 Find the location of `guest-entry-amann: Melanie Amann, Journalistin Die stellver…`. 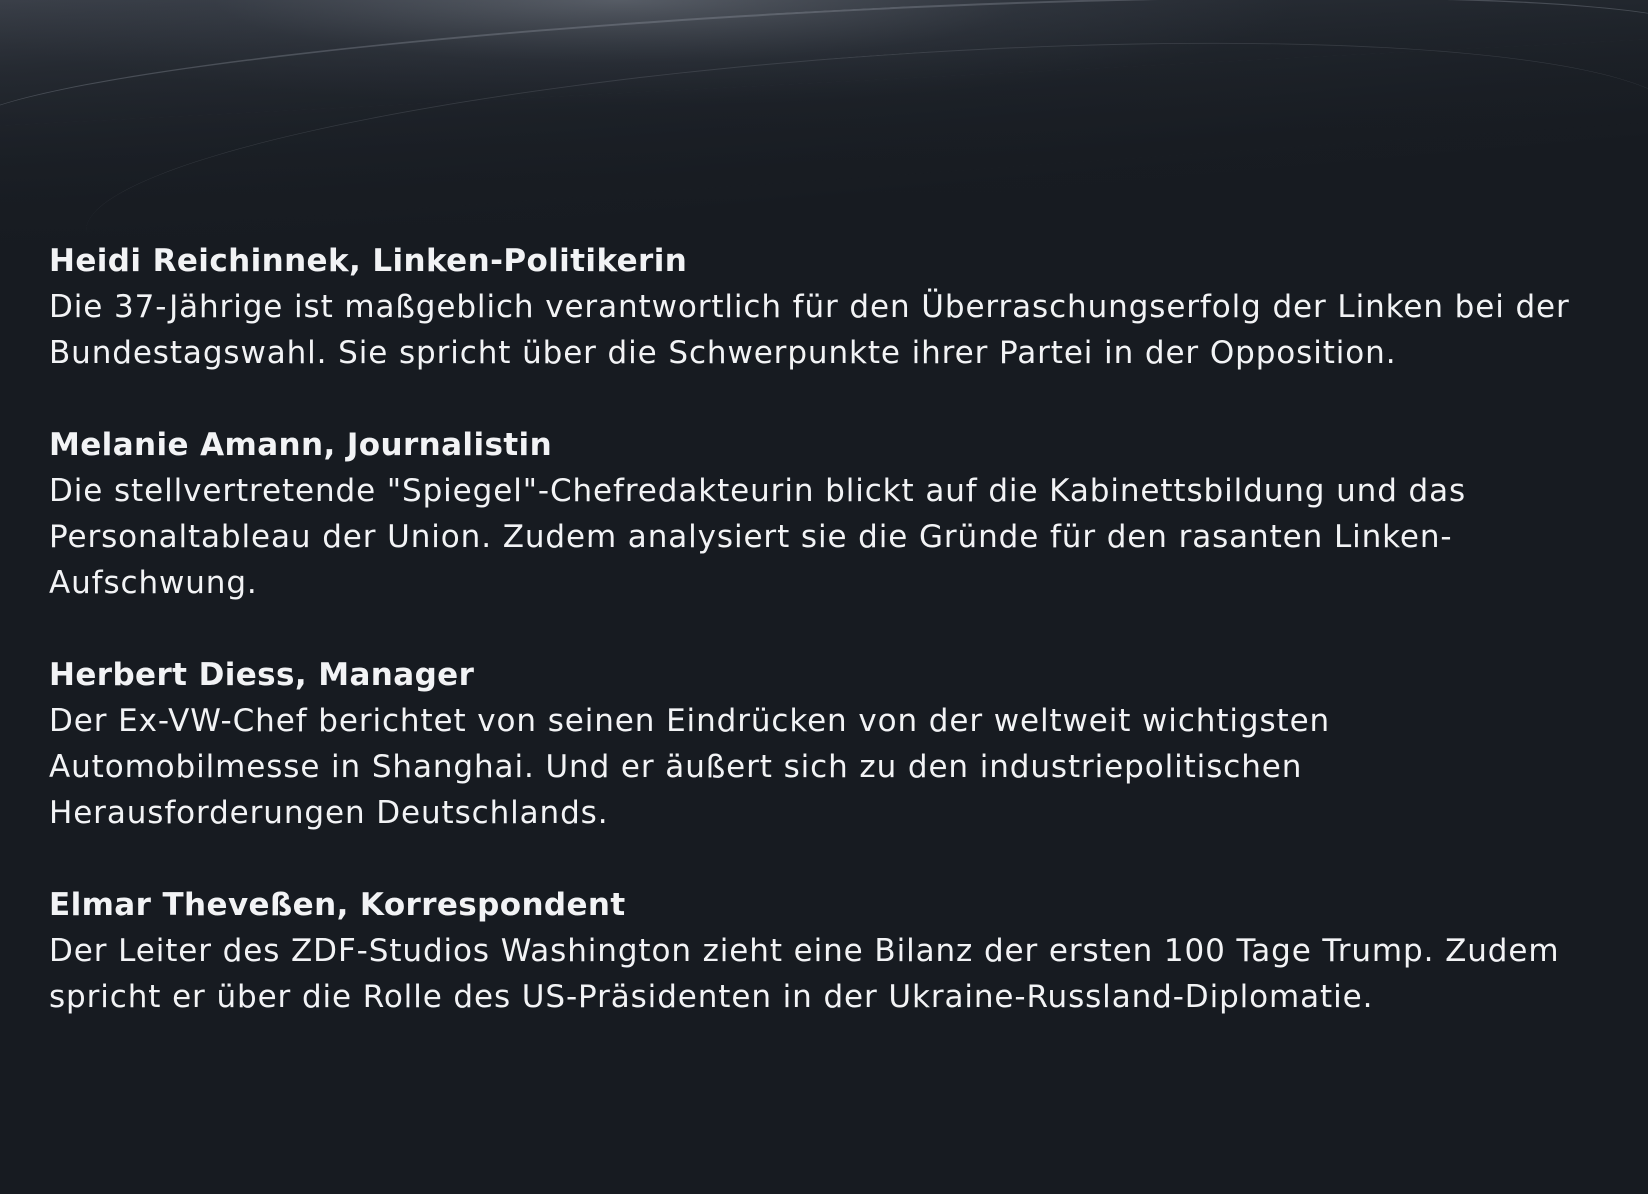

guest-entry-amann: Melanie Amann, Journalistin Die stellver… is located at coordinates (829, 514).